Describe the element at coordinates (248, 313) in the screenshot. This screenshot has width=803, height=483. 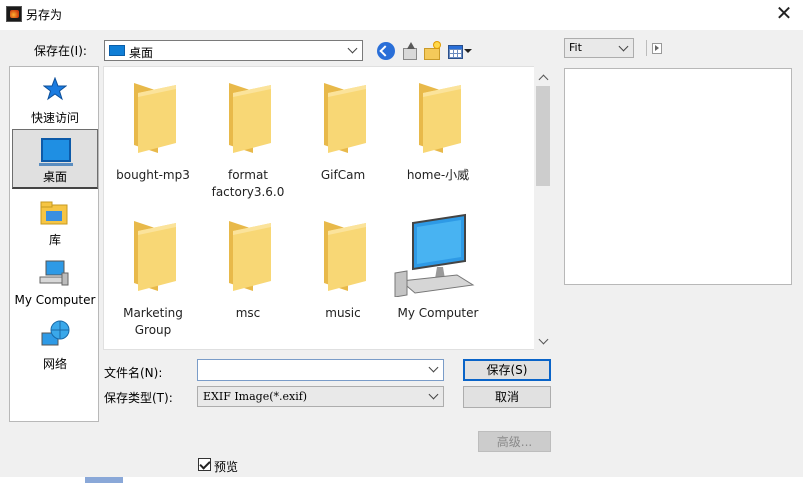
I see `file-name: msc` at that location.